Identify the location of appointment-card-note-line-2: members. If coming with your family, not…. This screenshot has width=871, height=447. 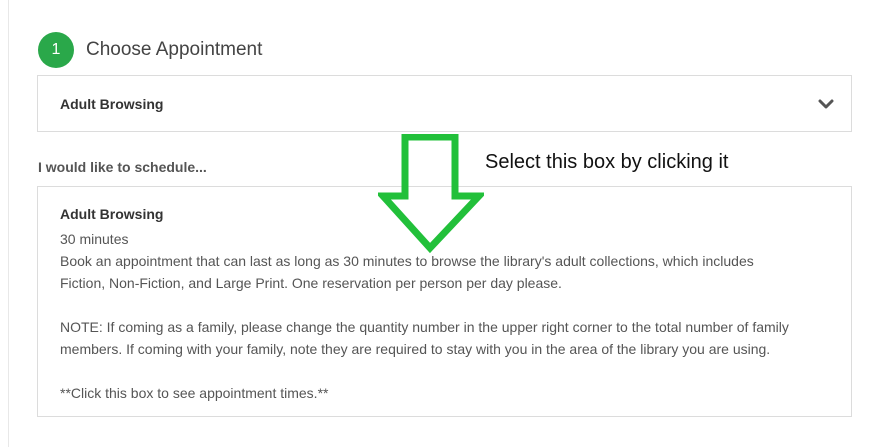
(415, 349).